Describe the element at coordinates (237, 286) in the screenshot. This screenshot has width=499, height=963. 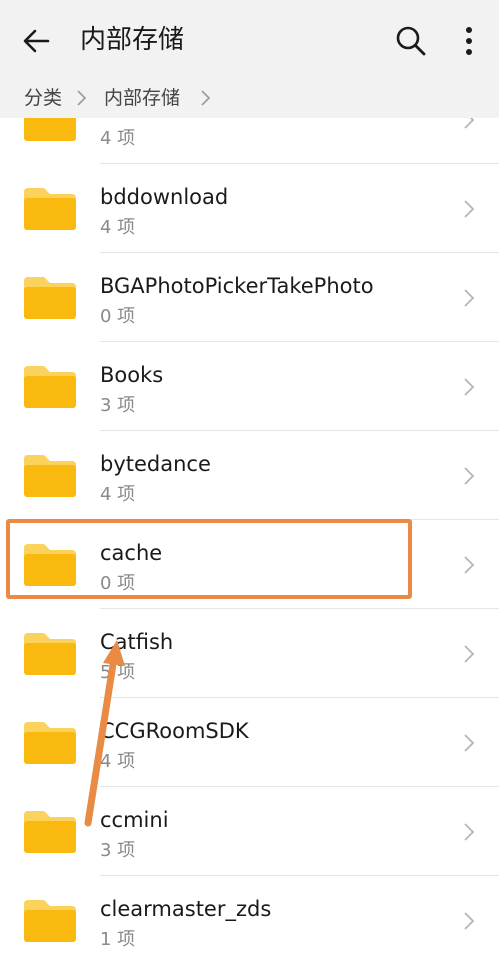
I see `folder-name: BGAPhotoPickerTakePhoto` at that location.